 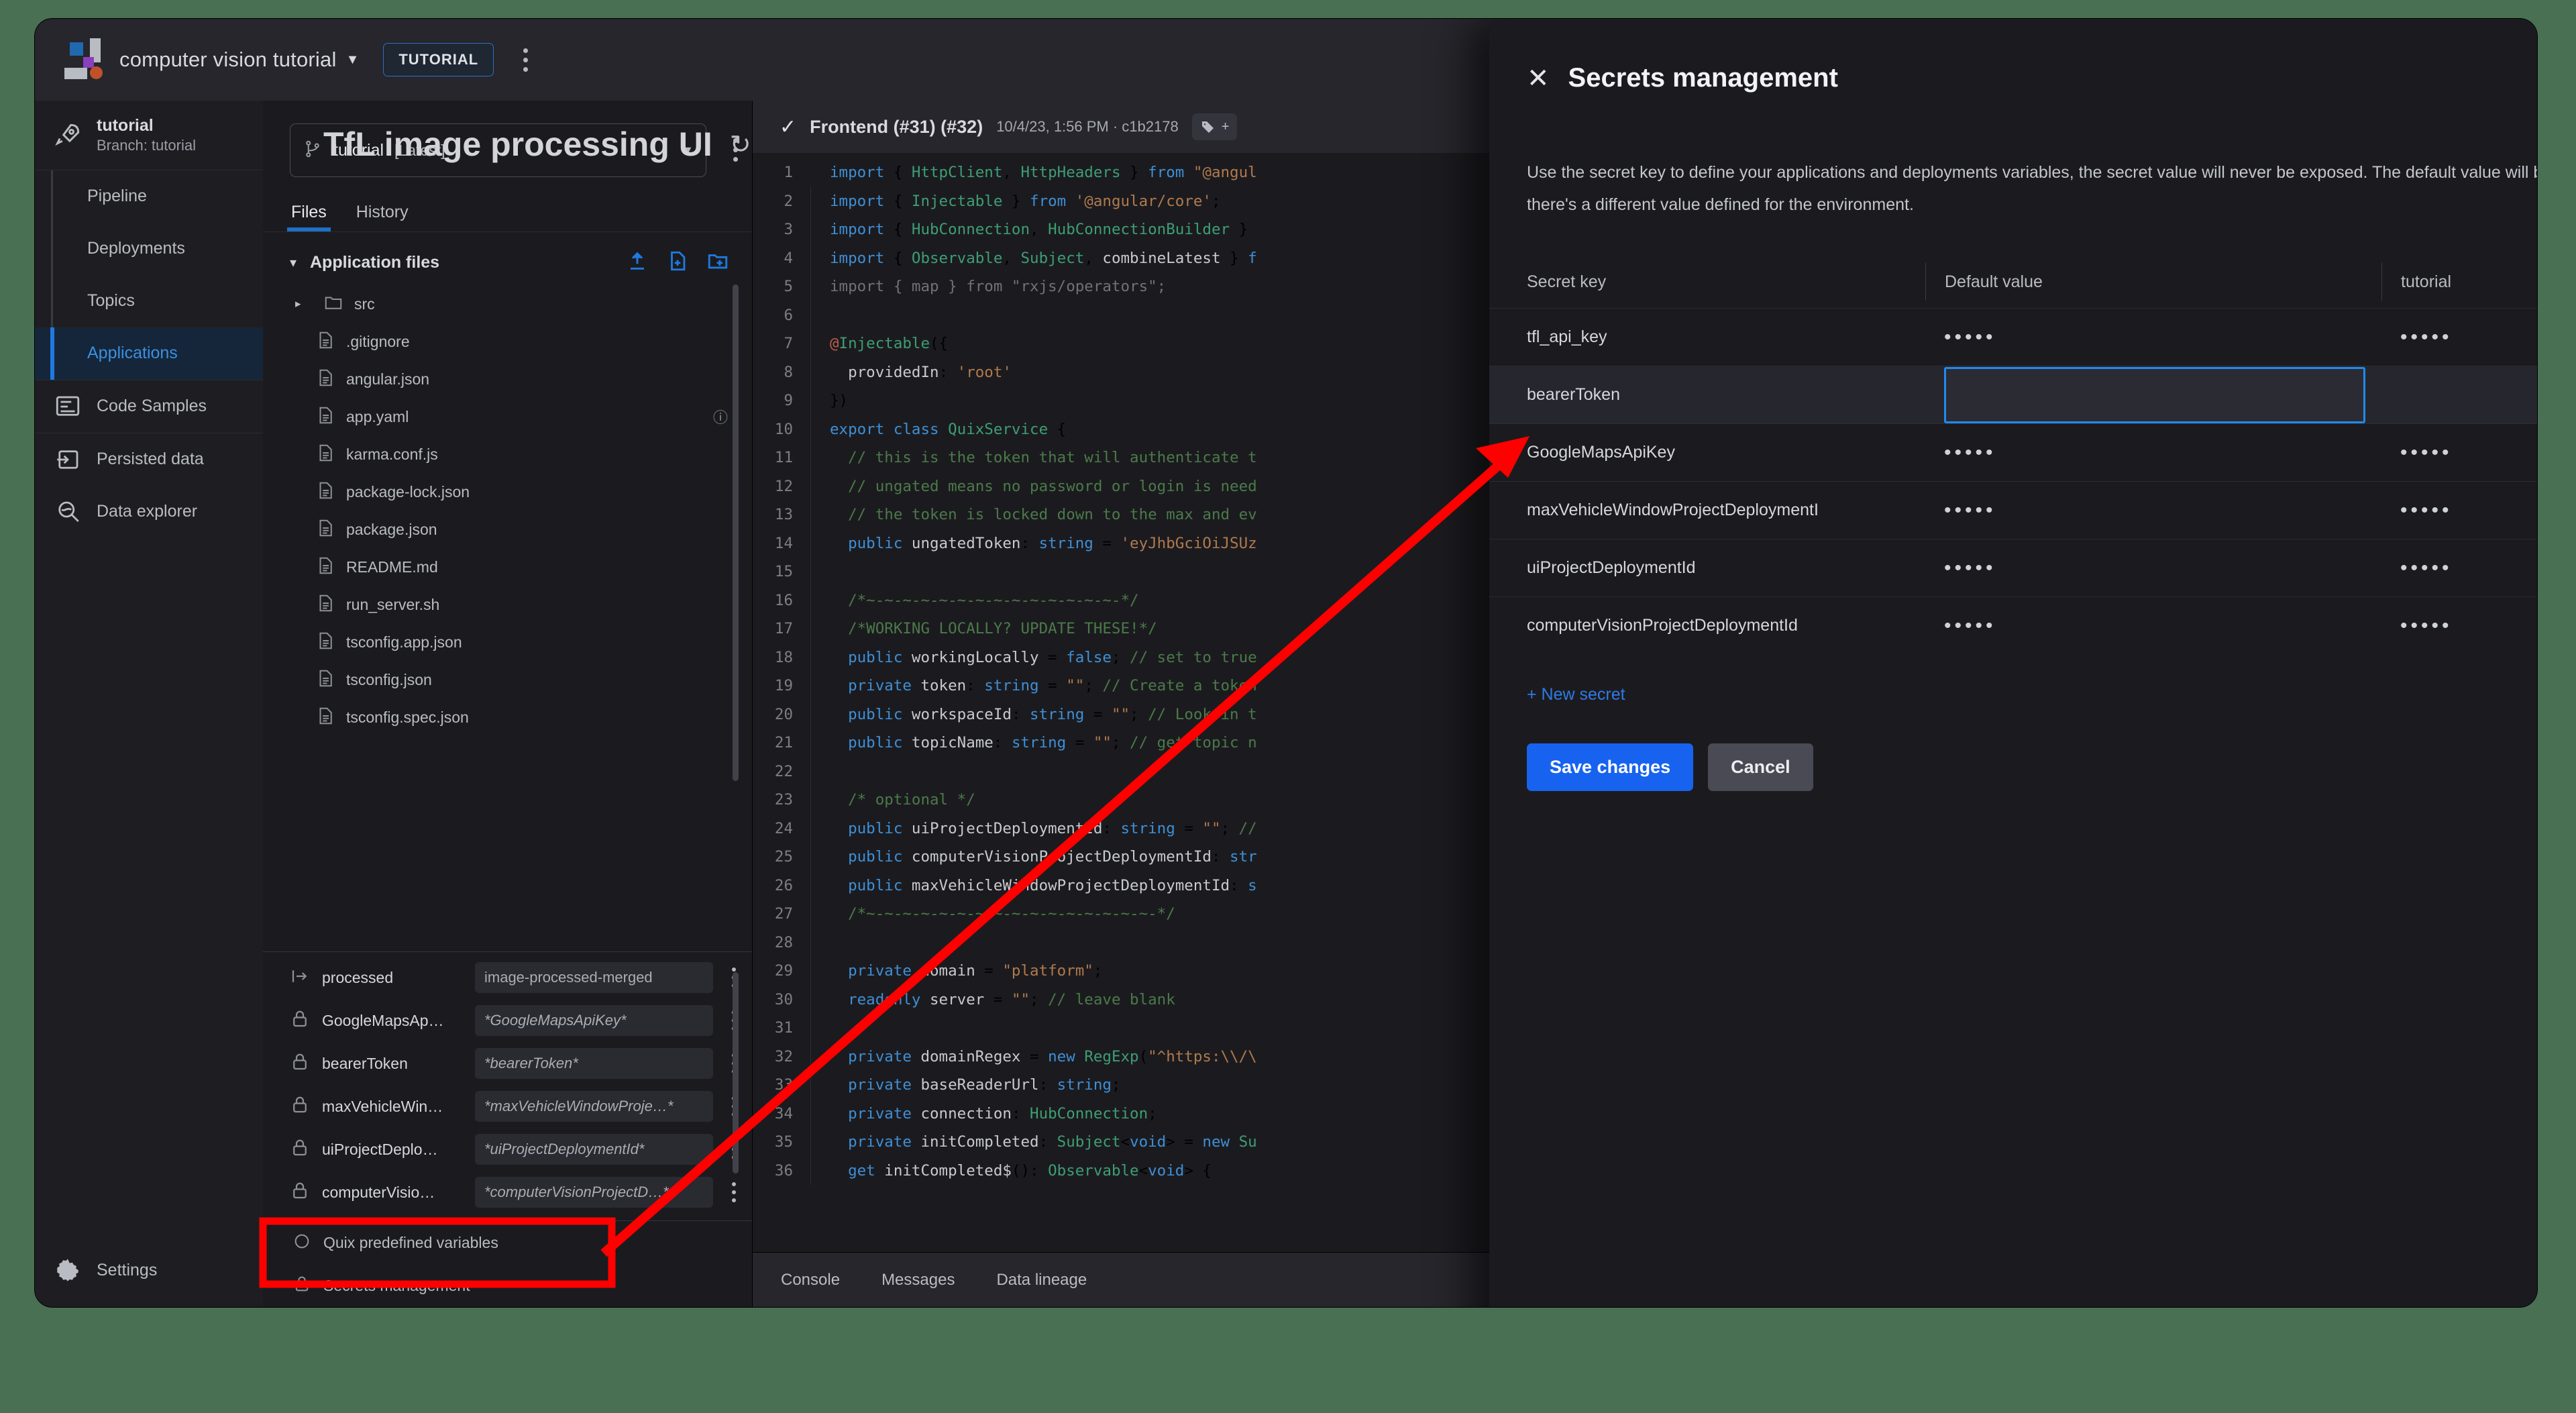 I want to click on secrets-management-link: Secrets management, so click(x=507, y=1285).